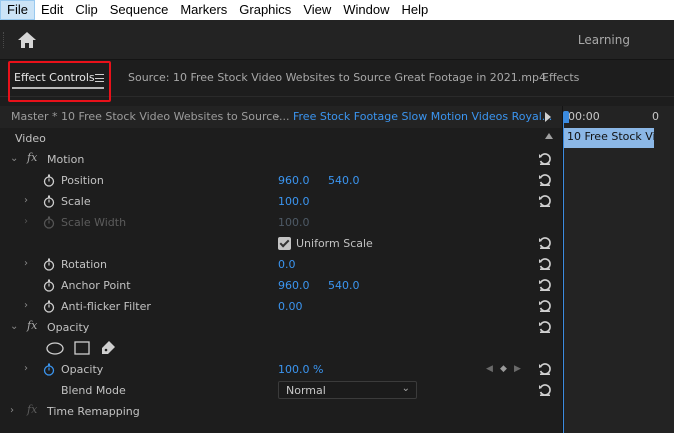 This screenshot has height=433, width=674. What do you see at coordinates (287, 264) in the screenshot?
I see `rotation-value: 0.0` at bounding box center [287, 264].